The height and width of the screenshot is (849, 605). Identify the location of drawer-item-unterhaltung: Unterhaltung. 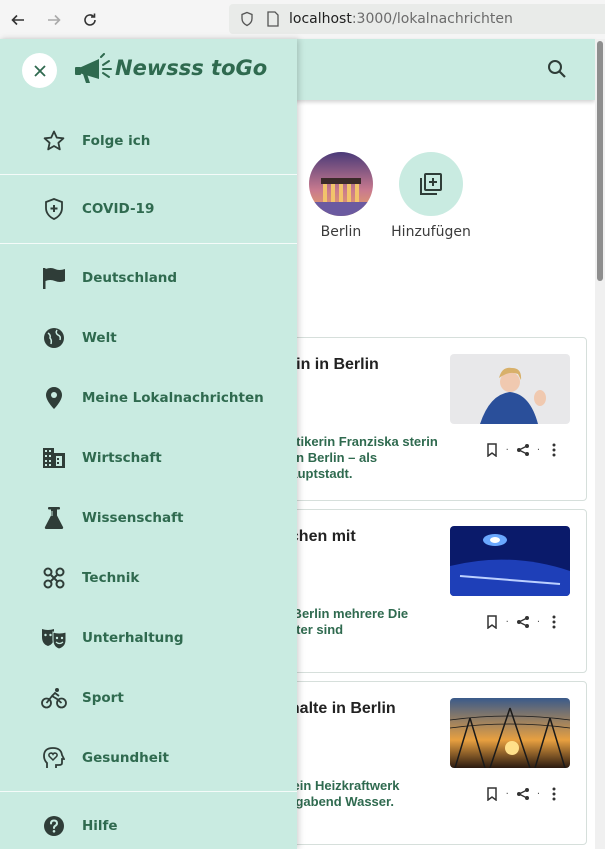
(148, 638).